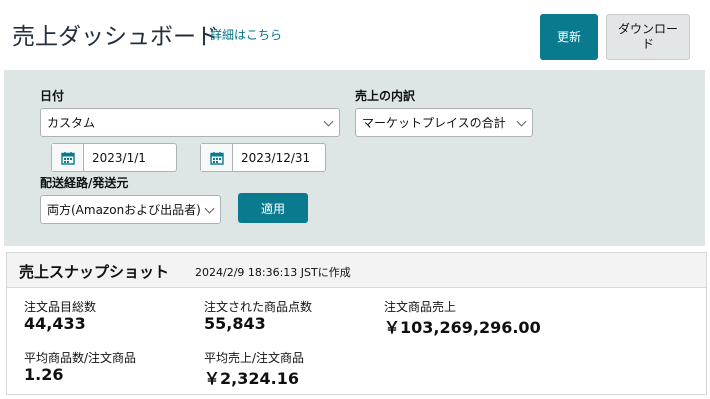 This screenshot has width=710, height=399. What do you see at coordinates (80, 358) in the screenshot?
I see `metric-label-avg-units: 平均商品数/注文商品` at bounding box center [80, 358].